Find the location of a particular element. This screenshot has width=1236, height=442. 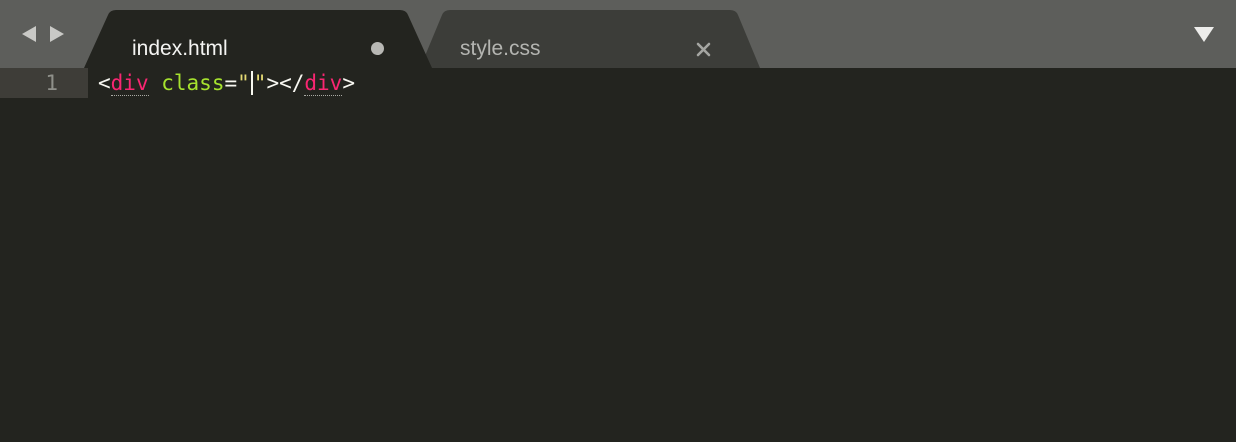

string-close-quote: " is located at coordinates (260, 83).